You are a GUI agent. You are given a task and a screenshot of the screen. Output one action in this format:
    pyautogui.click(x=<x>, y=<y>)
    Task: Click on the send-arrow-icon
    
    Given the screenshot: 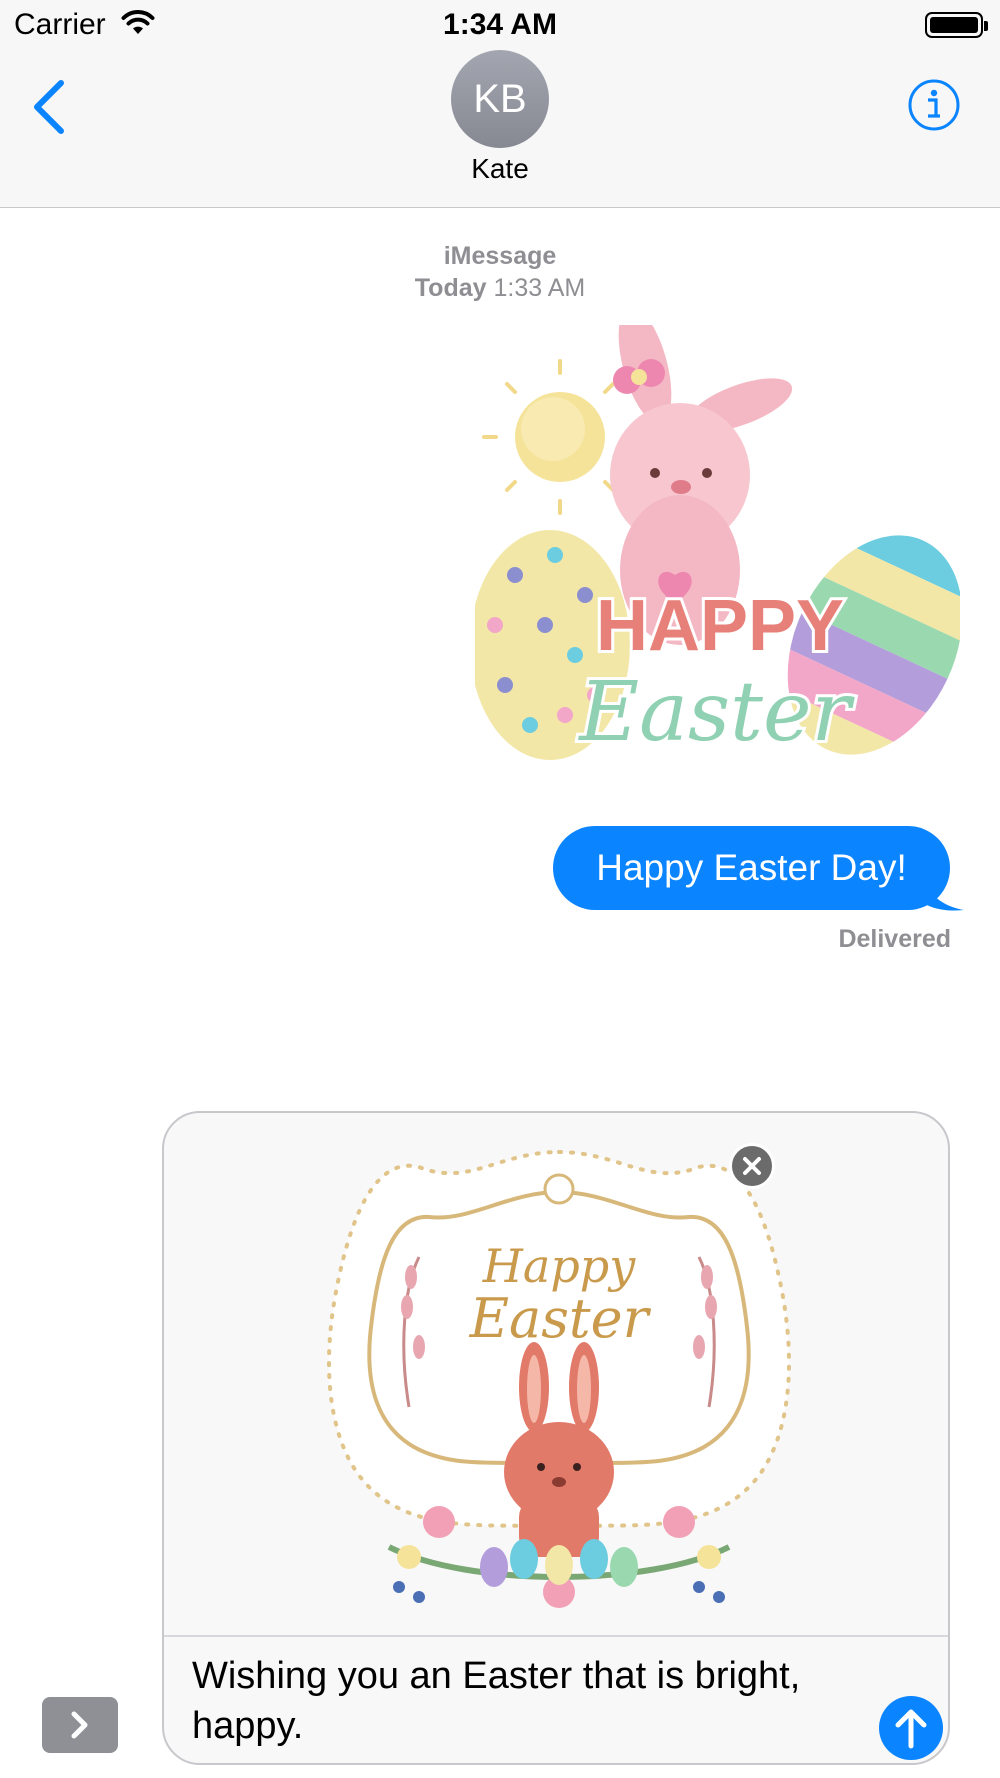 What is the action you would take?
    pyautogui.click(x=911, y=1729)
    